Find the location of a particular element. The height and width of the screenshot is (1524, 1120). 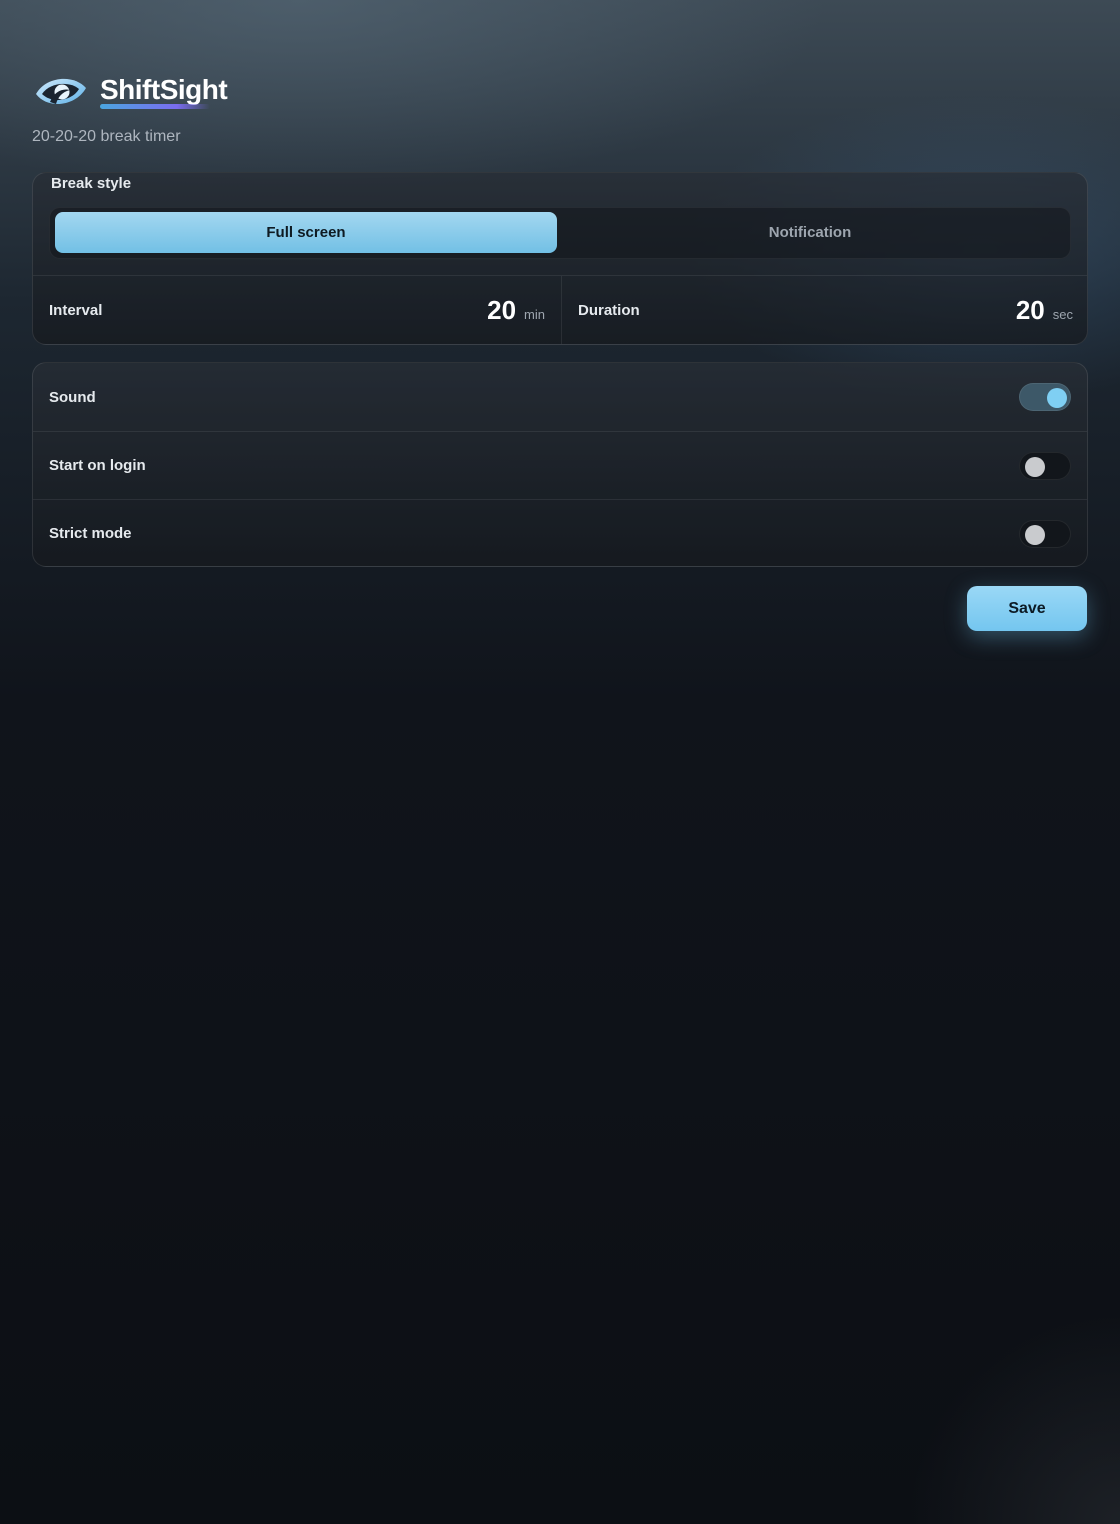

app-header: ShiftSight 20-20-20 break timer is located at coordinates (130, 109).